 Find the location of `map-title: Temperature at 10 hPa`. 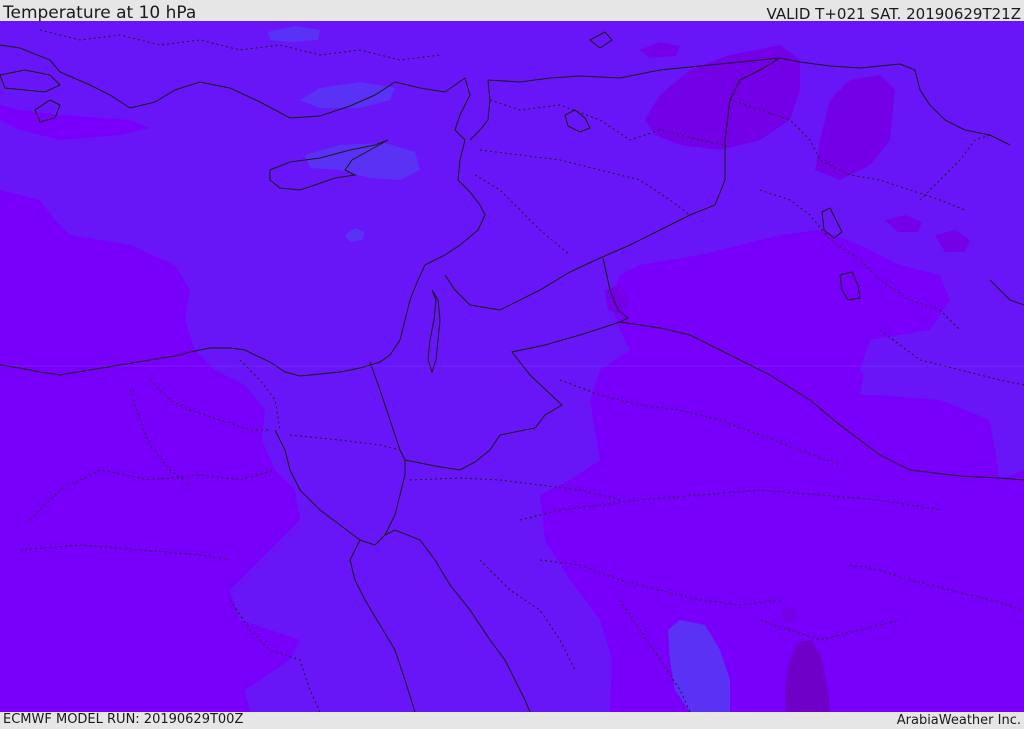

map-title: Temperature at 10 hPa is located at coordinates (100, 13).